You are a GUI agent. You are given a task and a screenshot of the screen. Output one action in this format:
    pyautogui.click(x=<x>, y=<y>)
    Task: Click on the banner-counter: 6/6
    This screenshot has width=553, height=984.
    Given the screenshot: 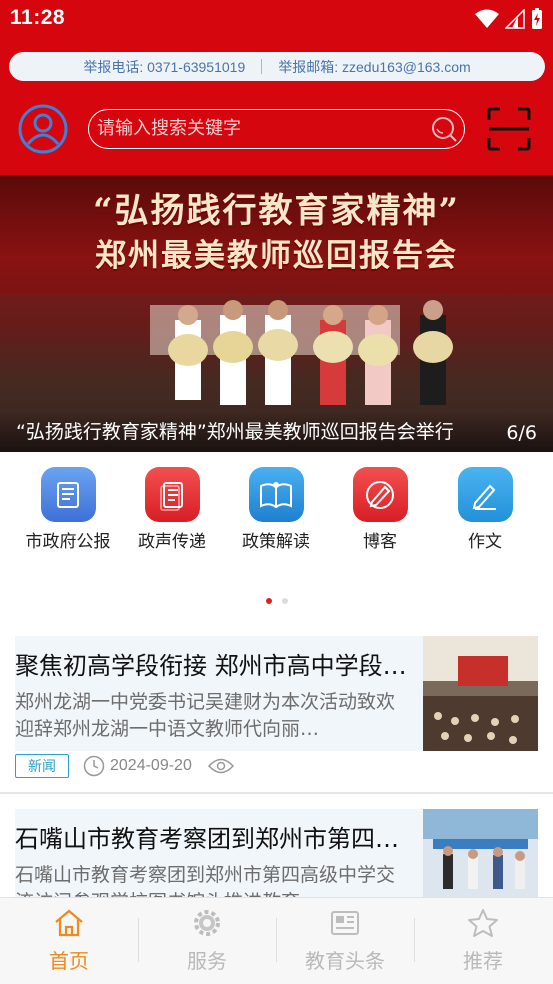 What is the action you would take?
    pyautogui.click(x=521, y=433)
    